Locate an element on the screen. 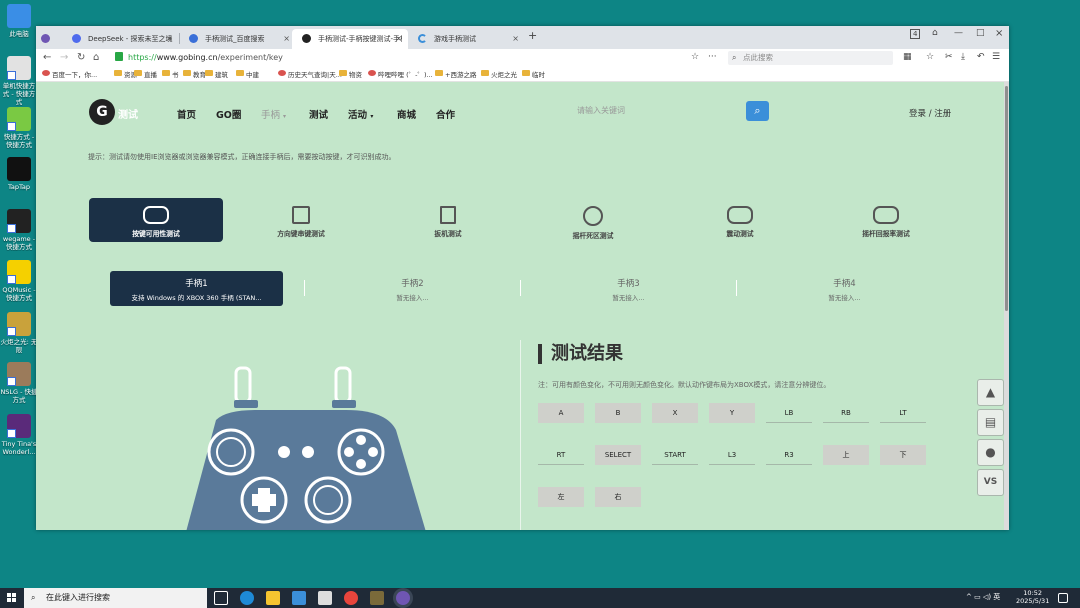 This screenshot has width=1080, height=608. maximize-icon: □ is located at coordinates (980, 33).